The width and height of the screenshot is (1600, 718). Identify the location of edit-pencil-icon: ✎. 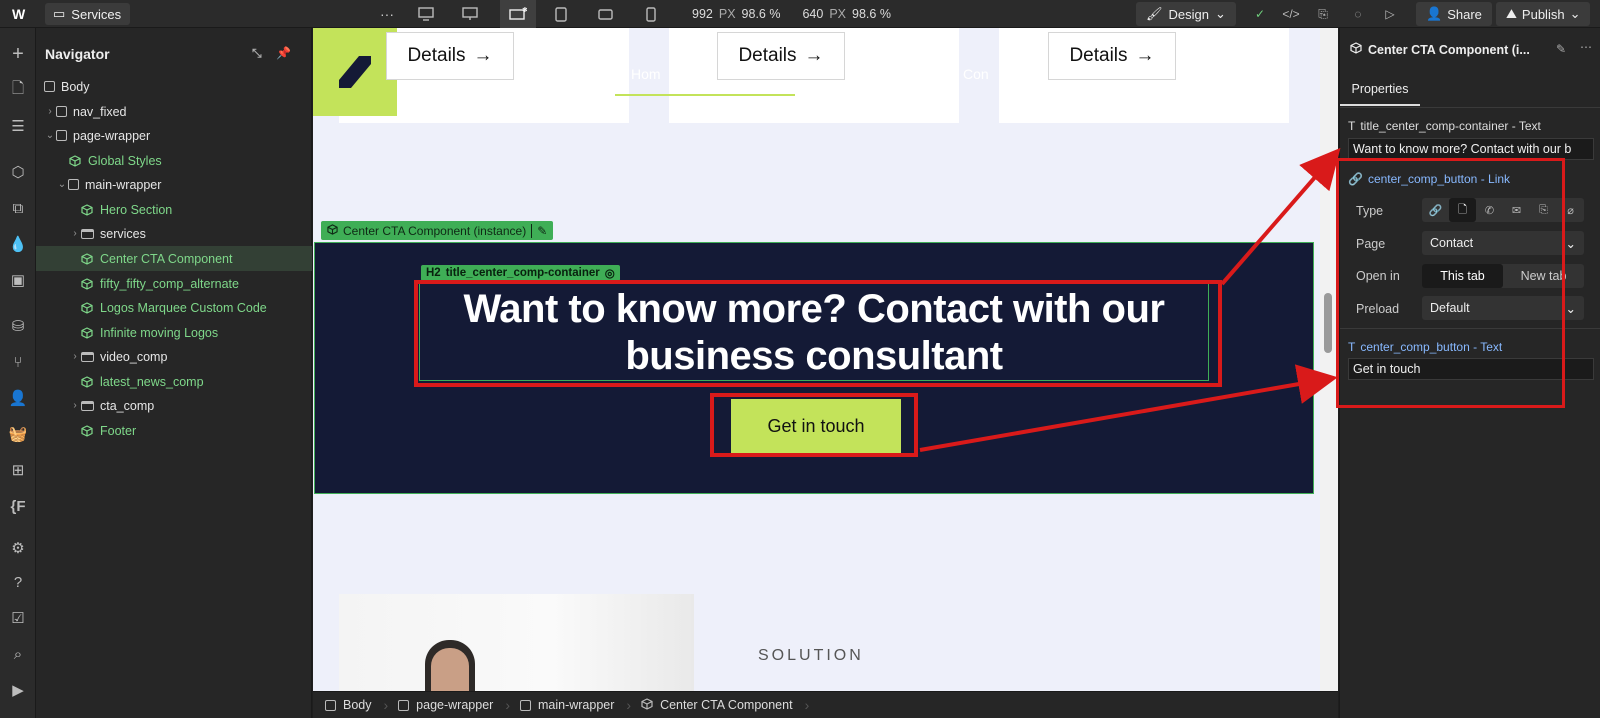
(539, 230).